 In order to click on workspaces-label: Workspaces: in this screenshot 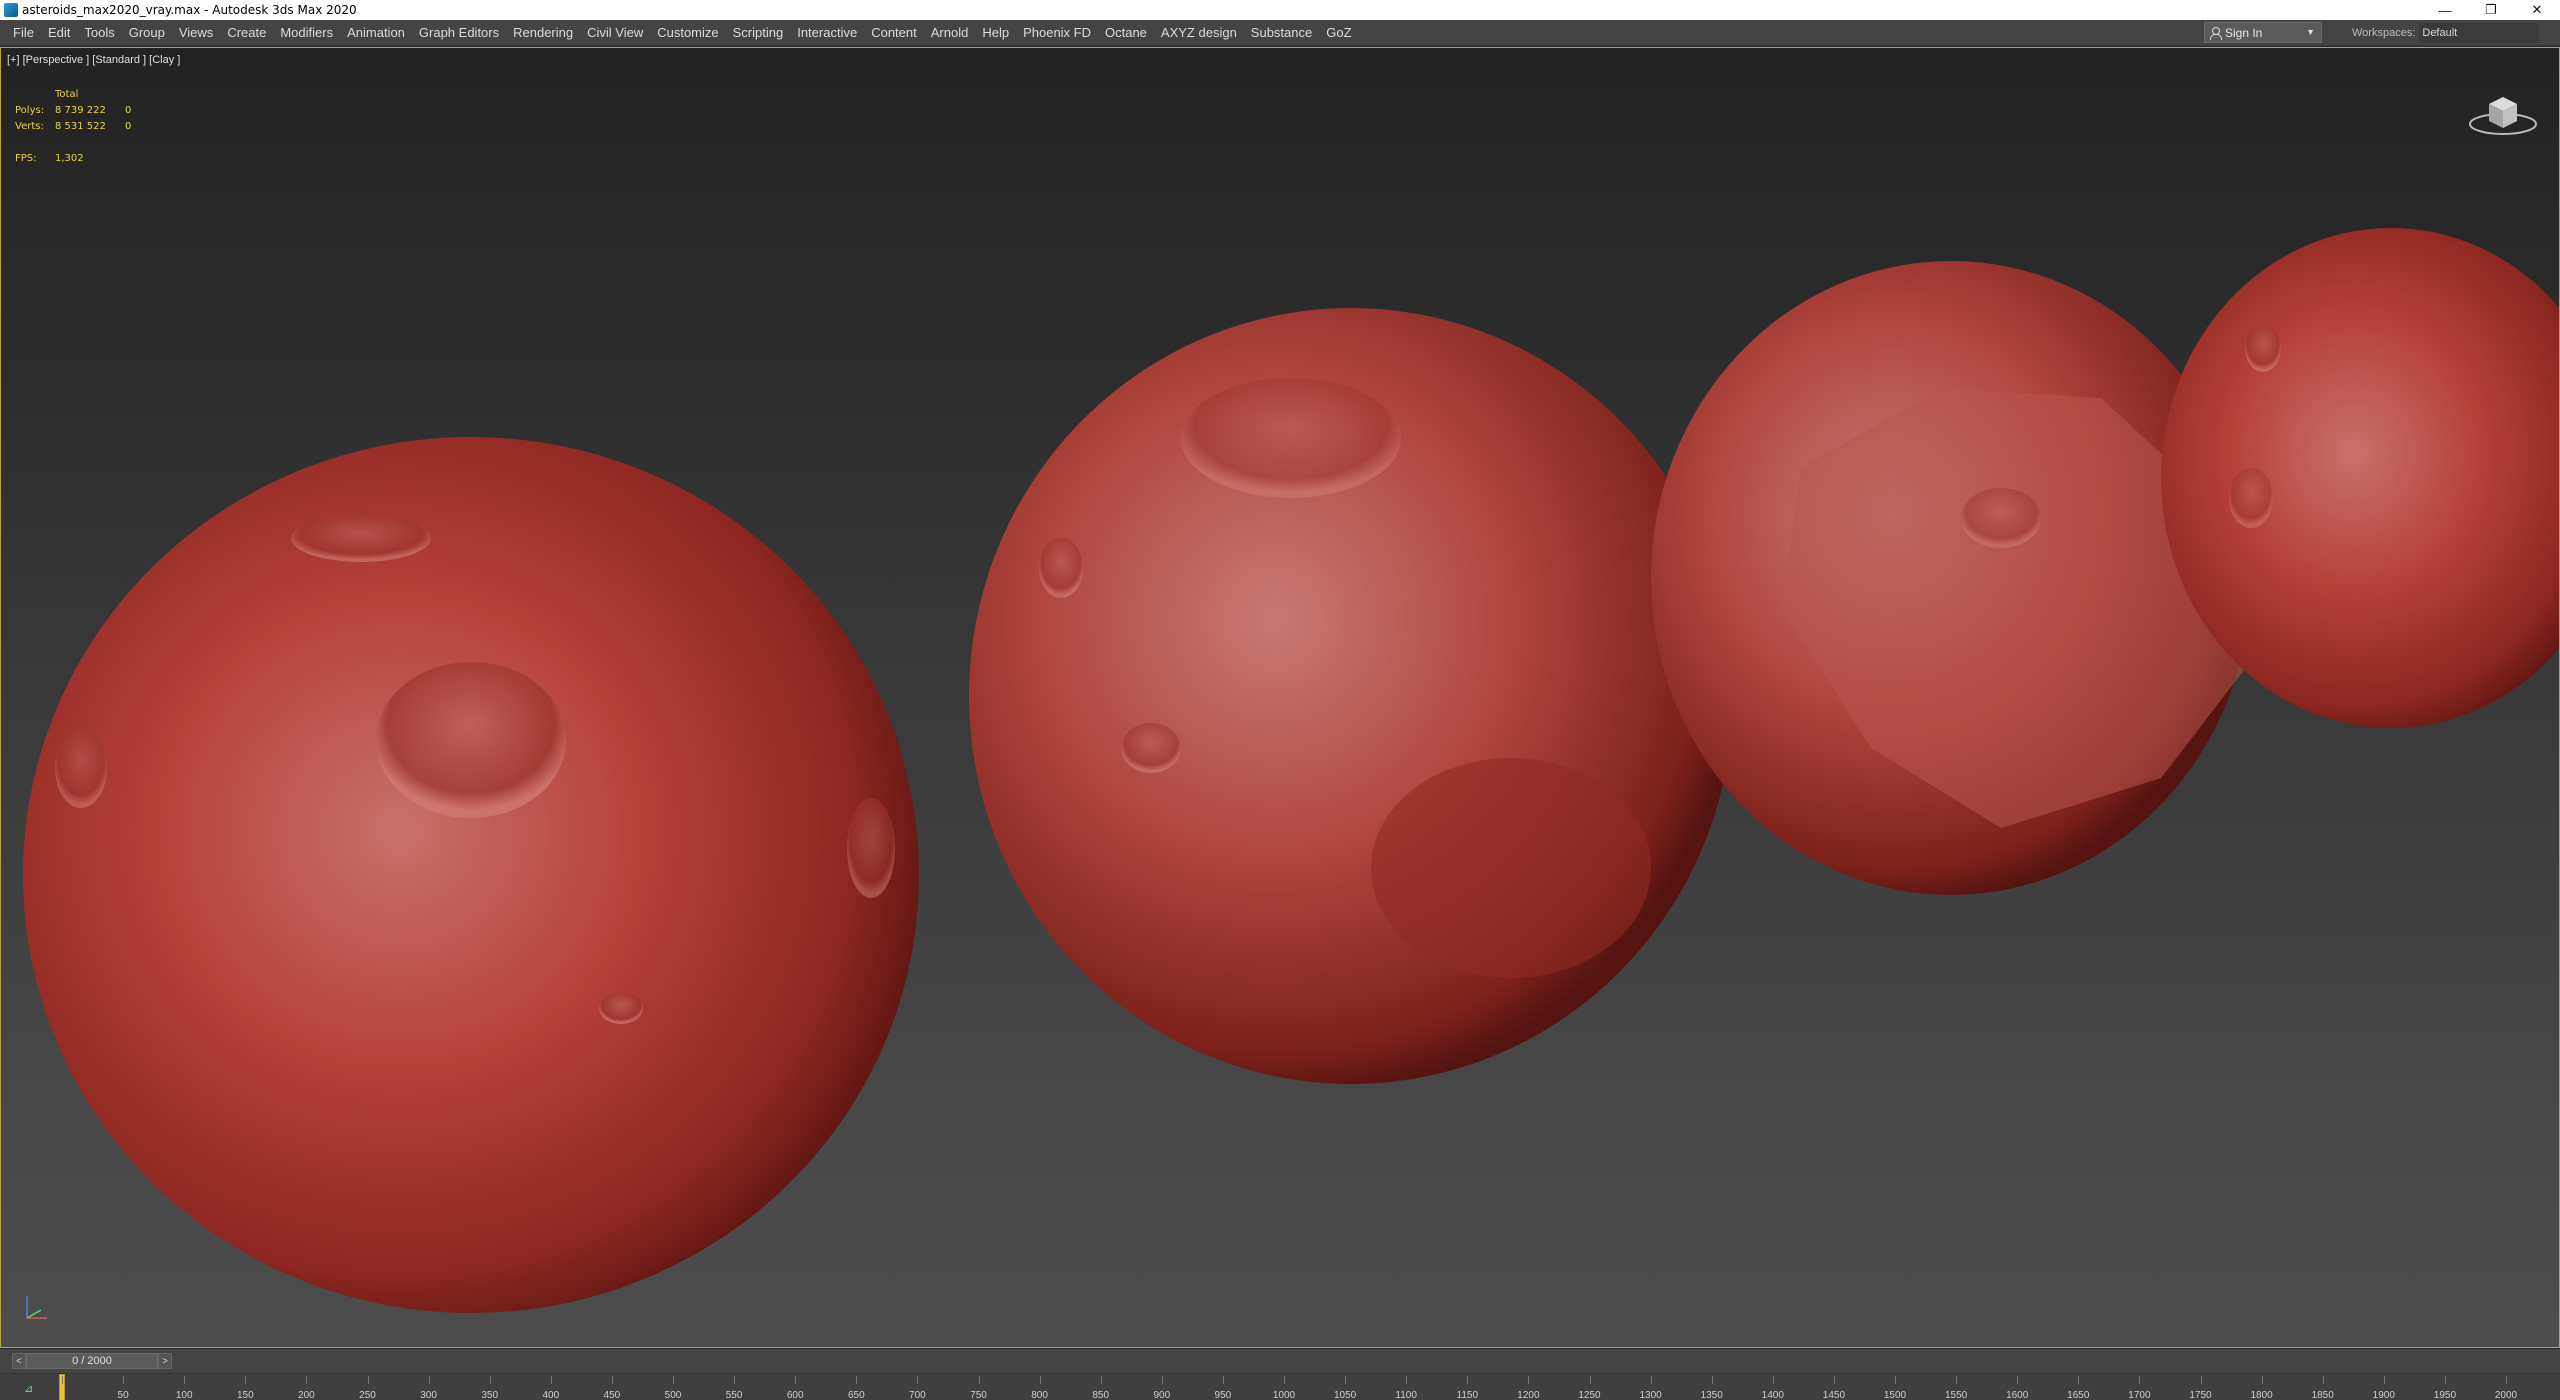, I will do `click(2384, 33)`.